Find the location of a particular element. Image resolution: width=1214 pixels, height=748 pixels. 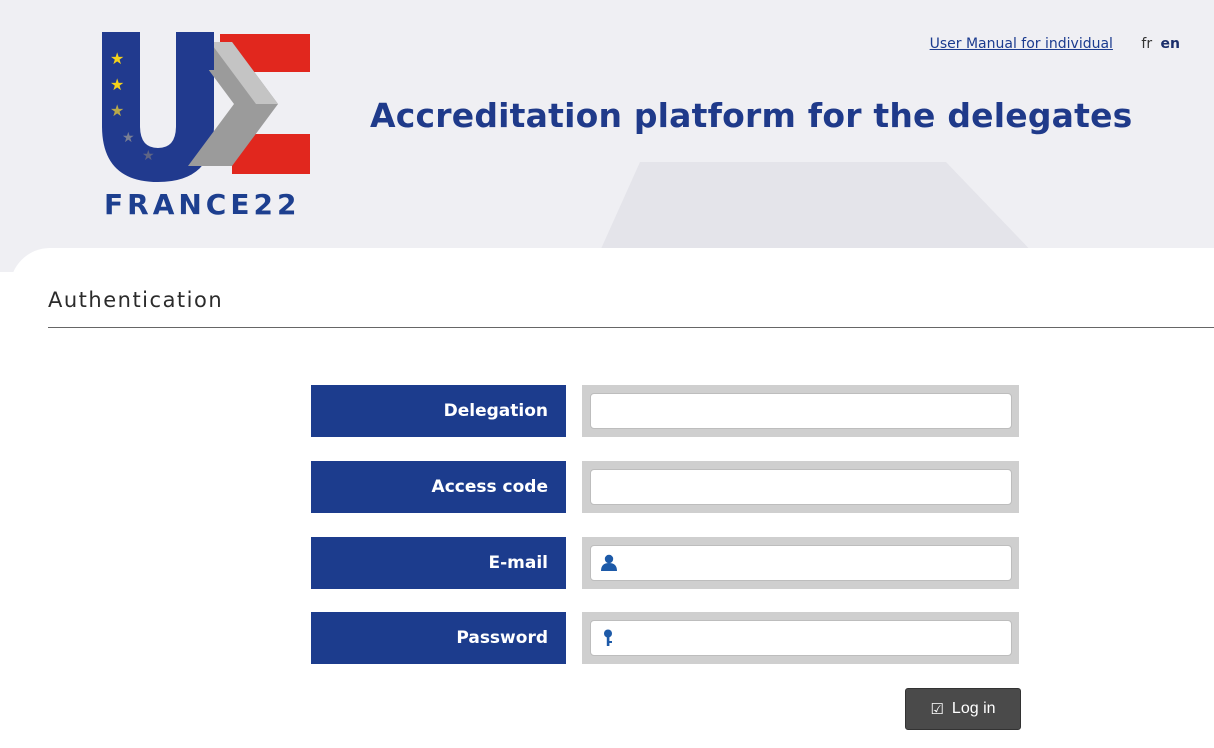

password-row: Password is located at coordinates (665, 638).